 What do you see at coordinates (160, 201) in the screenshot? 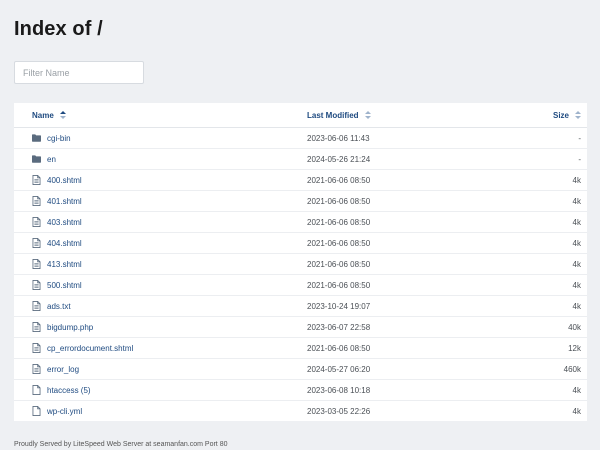
I see `file-link: 401.shtml` at bounding box center [160, 201].